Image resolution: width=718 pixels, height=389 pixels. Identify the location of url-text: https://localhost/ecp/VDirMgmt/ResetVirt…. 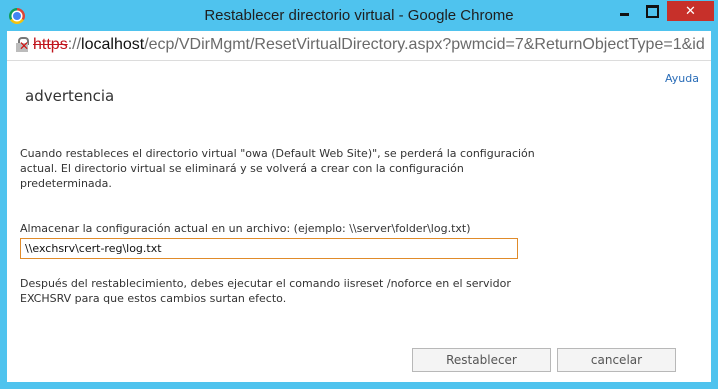
(369, 45).